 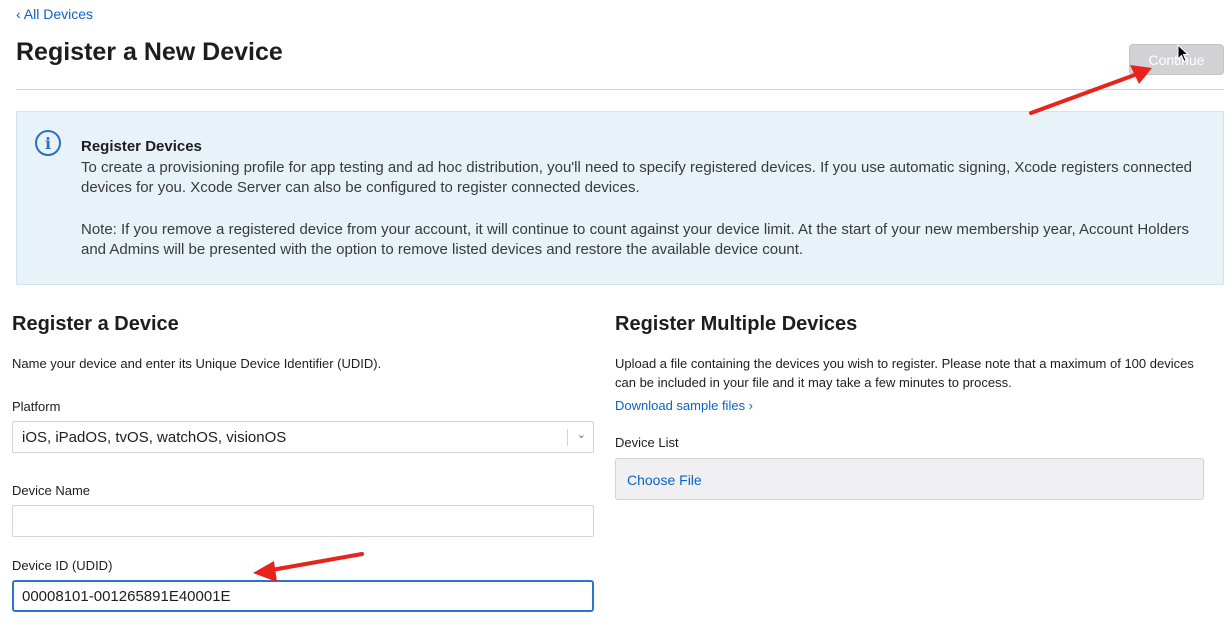 I want to click on device-list-label: Device List, so click(x=647, y=442).